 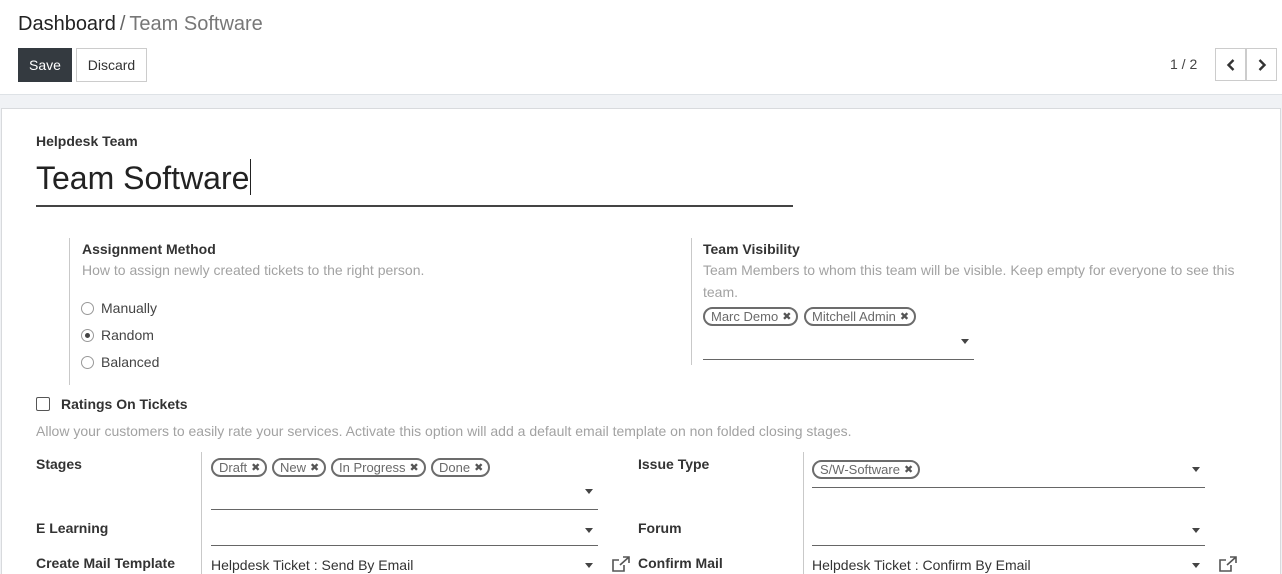 What do you see at coordinates (127, 335) in the screenshot?
I see `radio-label: Random` at bounding box center [127, 335].